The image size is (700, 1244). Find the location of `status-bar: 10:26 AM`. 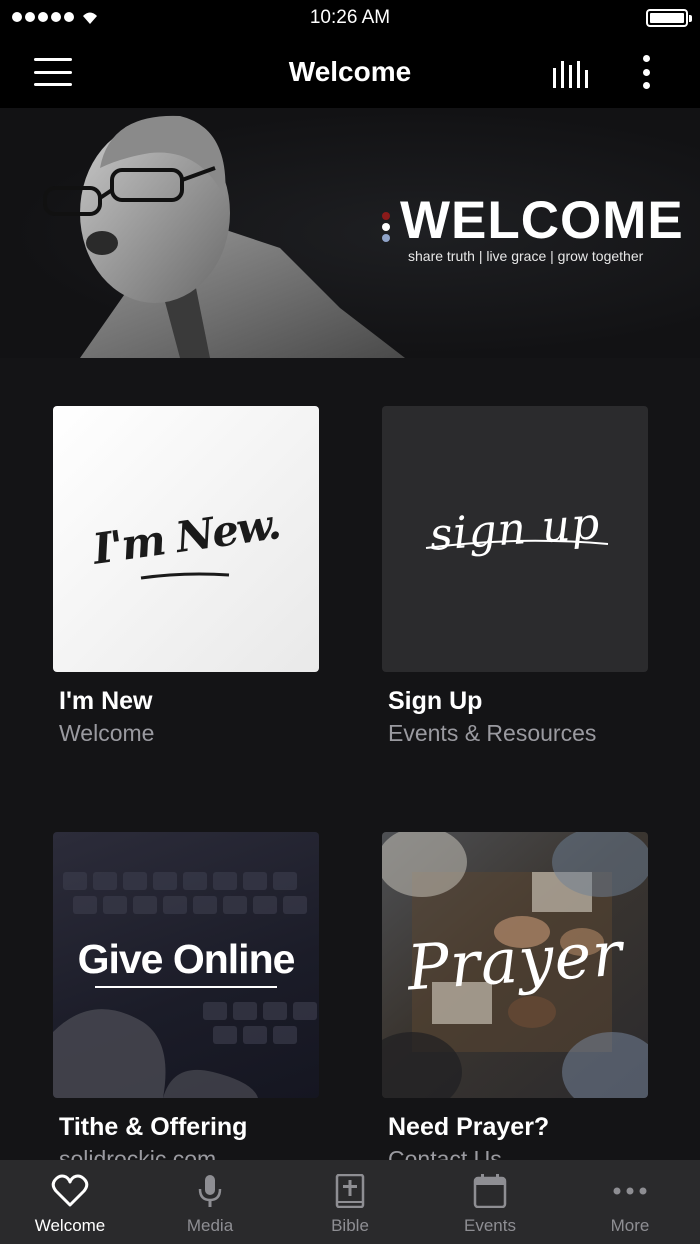

status-bar: 10:26 AM is located at coordinates (350, 18).